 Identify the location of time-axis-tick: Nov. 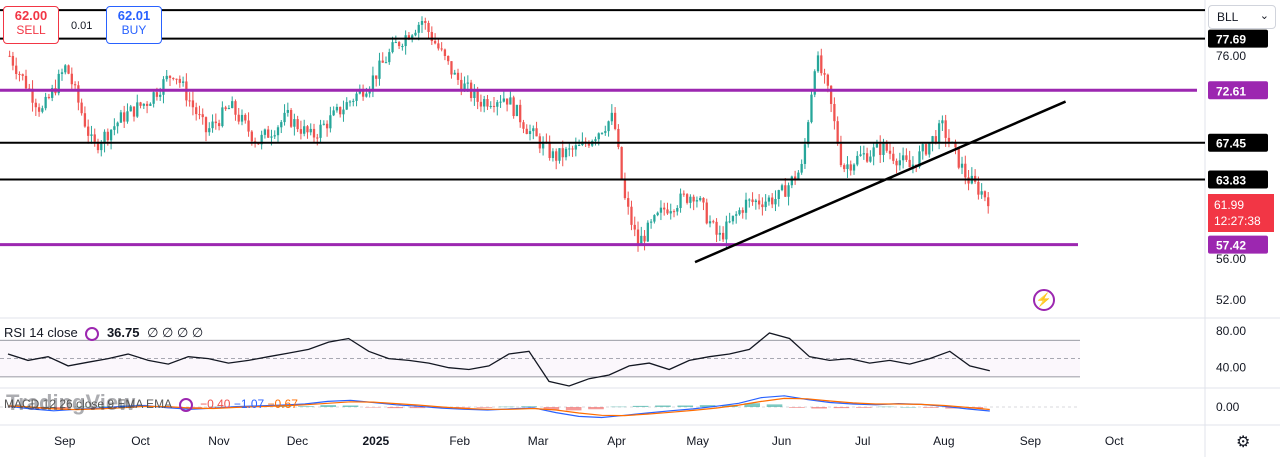
(218, 441).